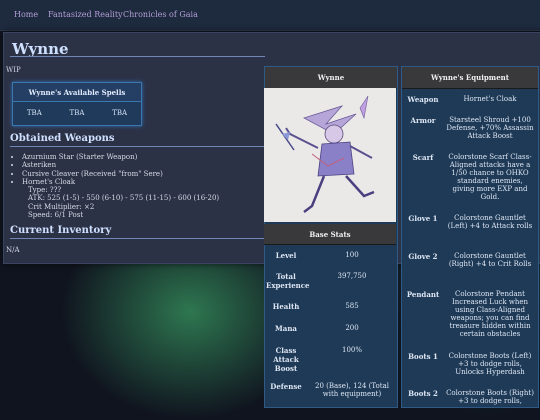 The image size is (540, 420). What do you see at coordinates (45, 190) in the screenshot?
I see `weapon-detail: Type: ???` at bounding box center [45, 190].